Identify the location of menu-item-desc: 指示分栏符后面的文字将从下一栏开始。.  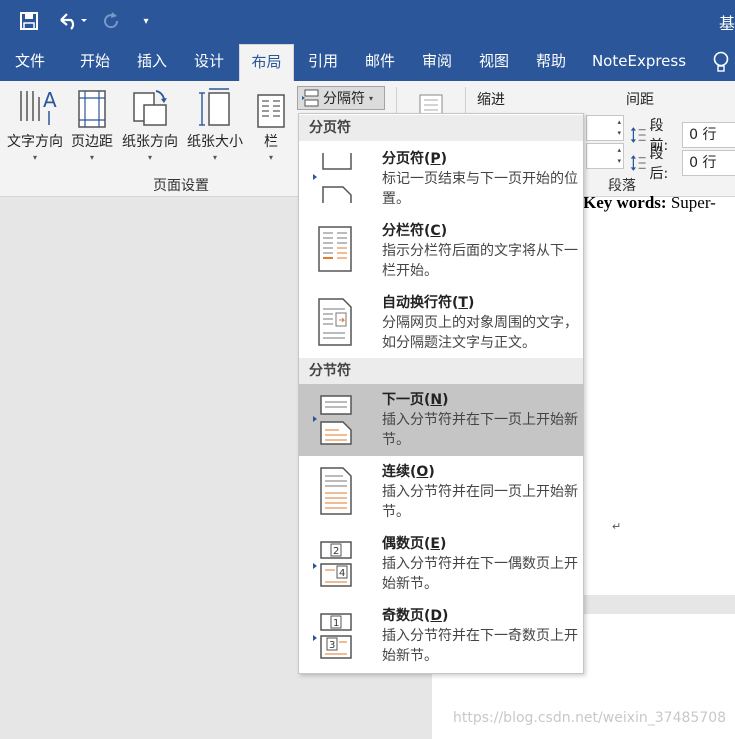
(480, 261).